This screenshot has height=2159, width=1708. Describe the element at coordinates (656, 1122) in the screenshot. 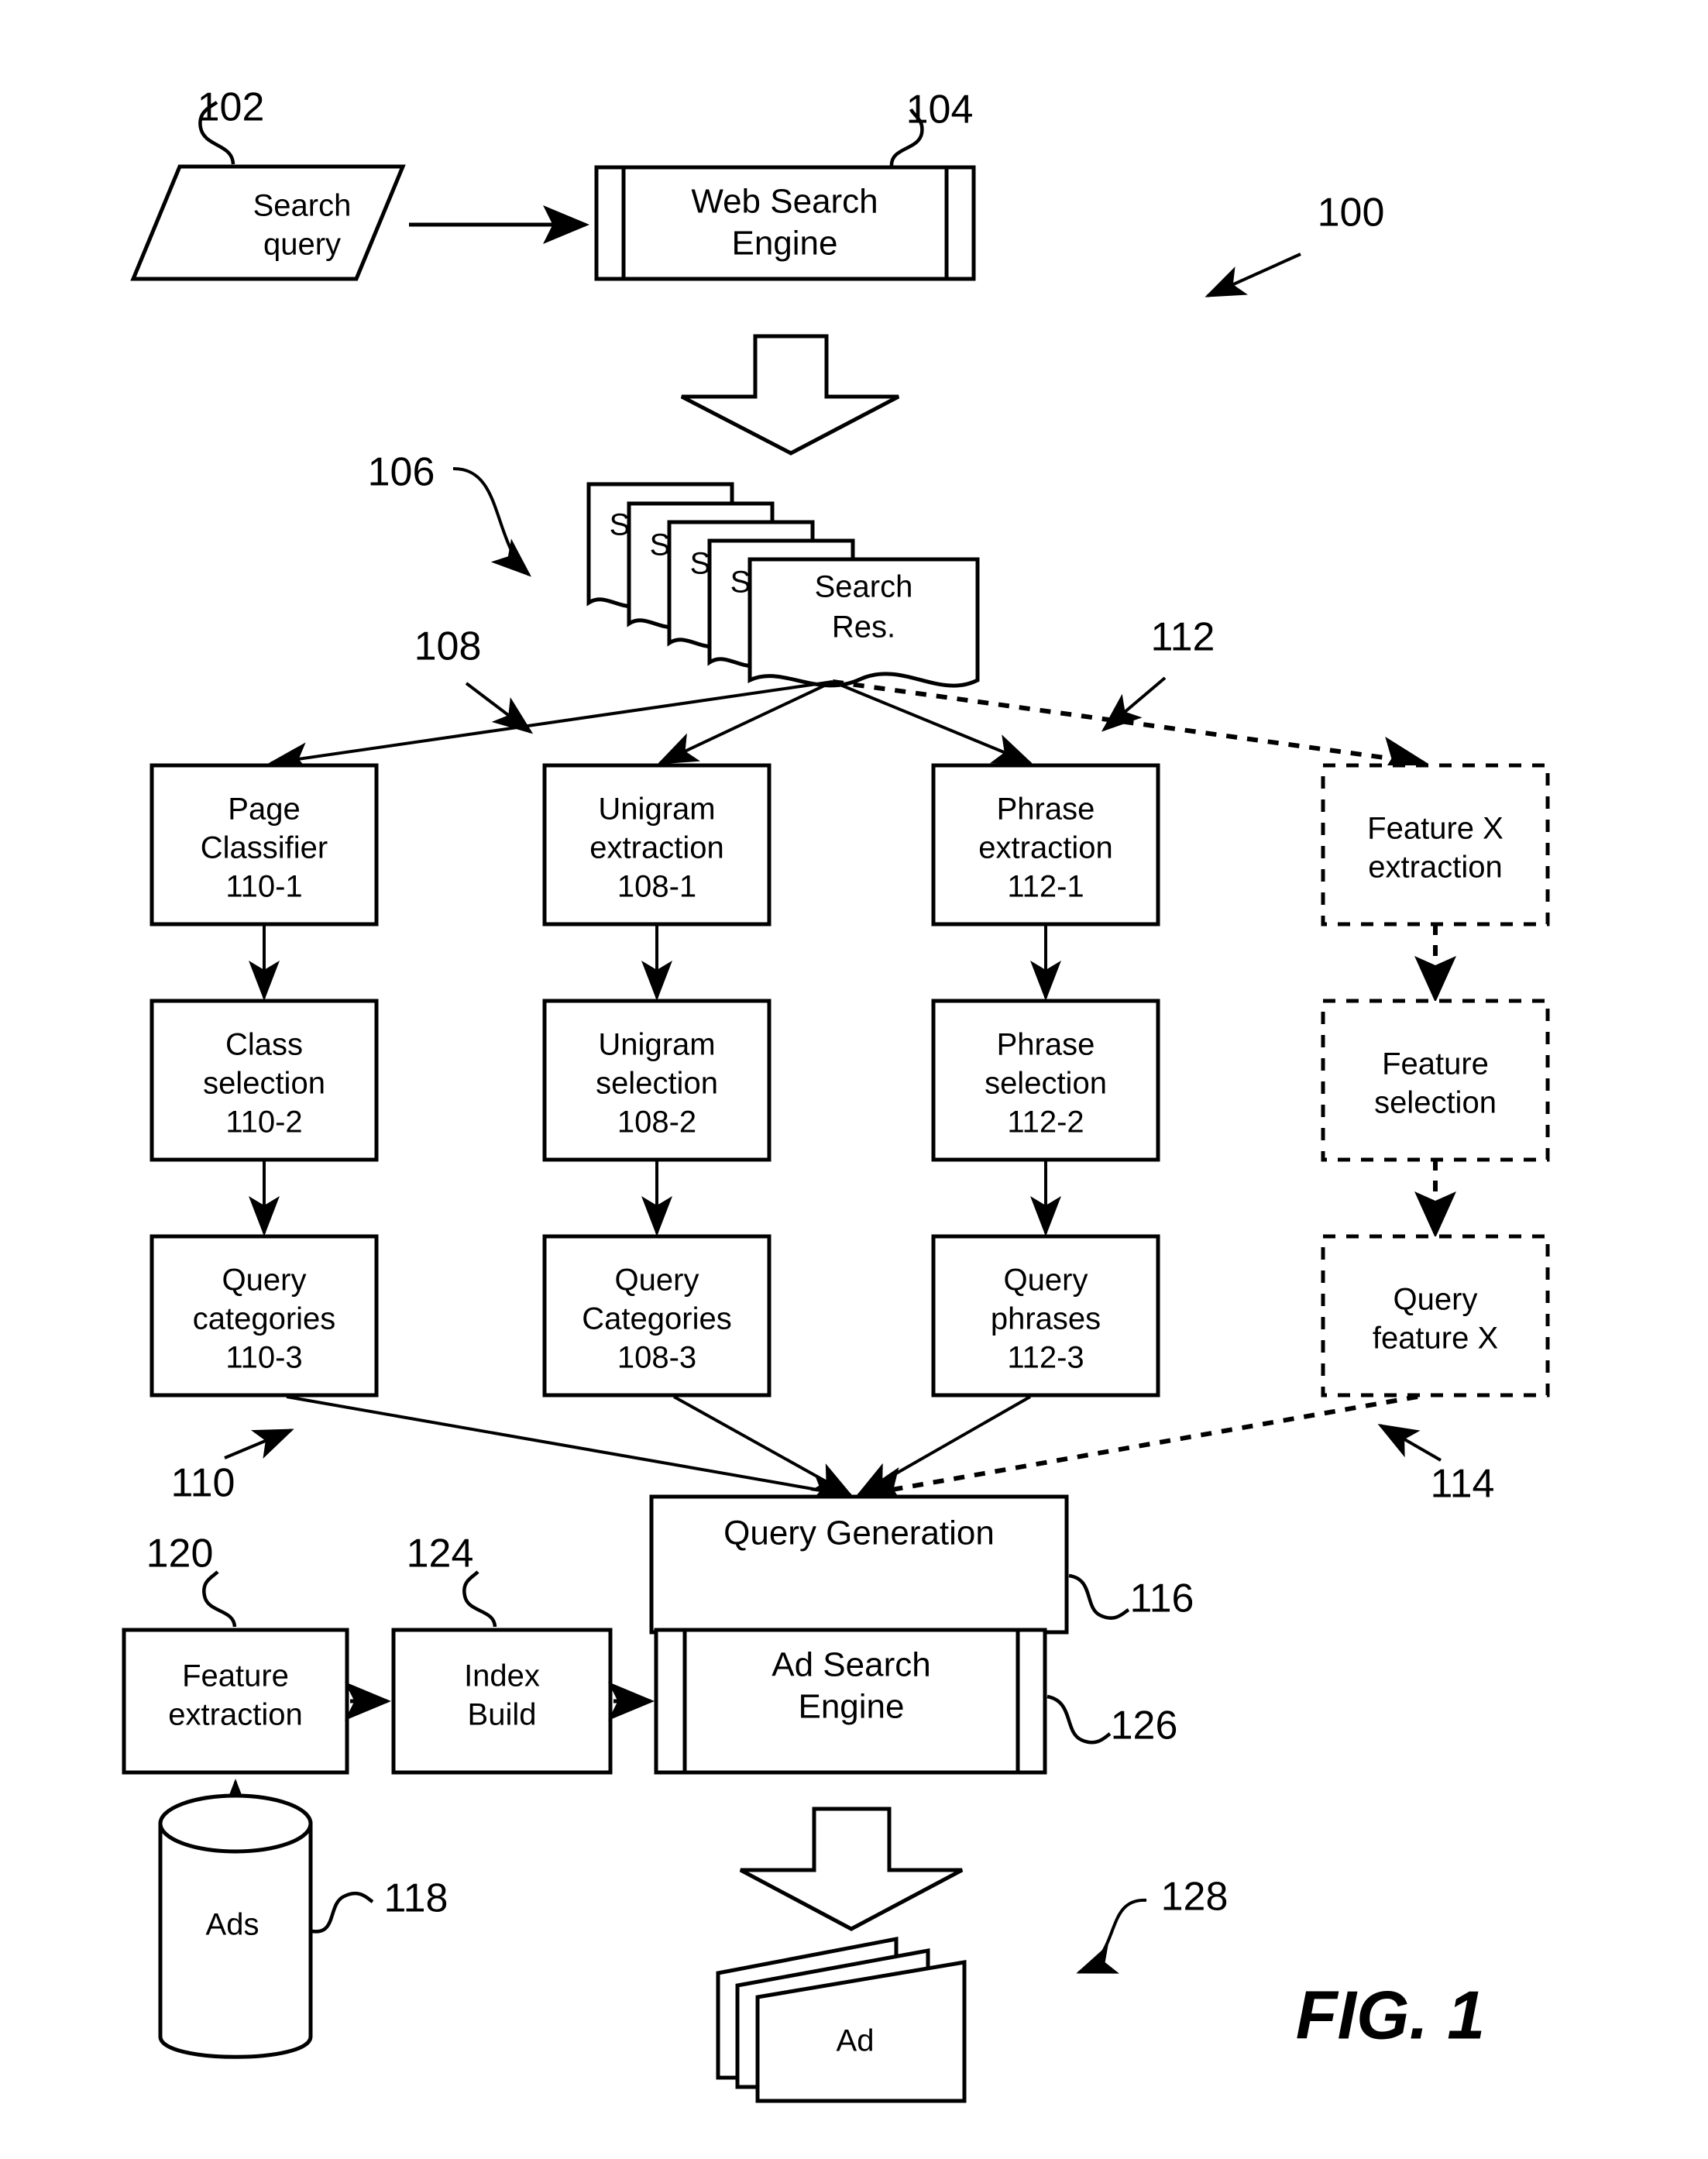

I see `unigram-selection-label-line3: 108-2` at that location.